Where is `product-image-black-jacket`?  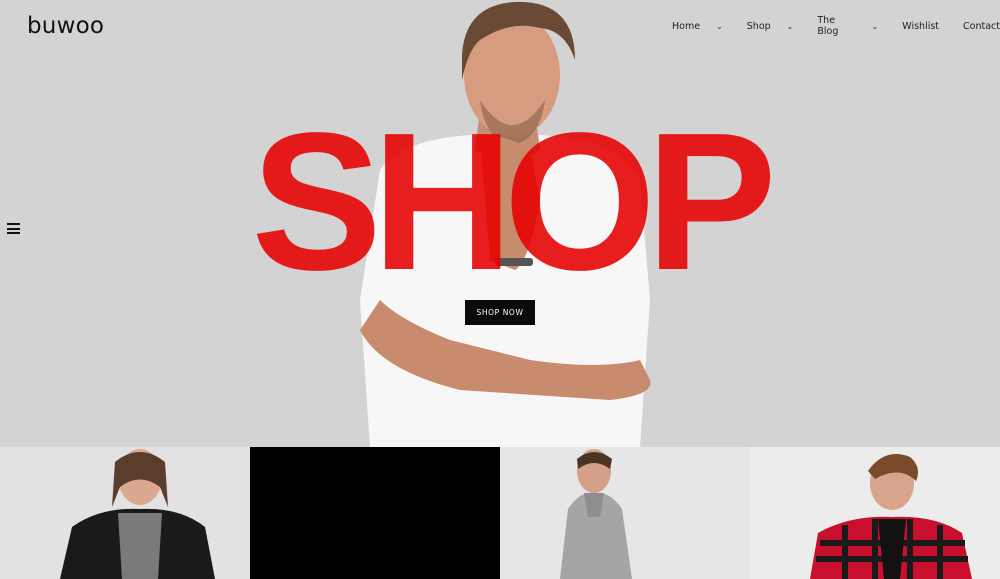
product-image-black-jacket is located at coordinates (137, 514).